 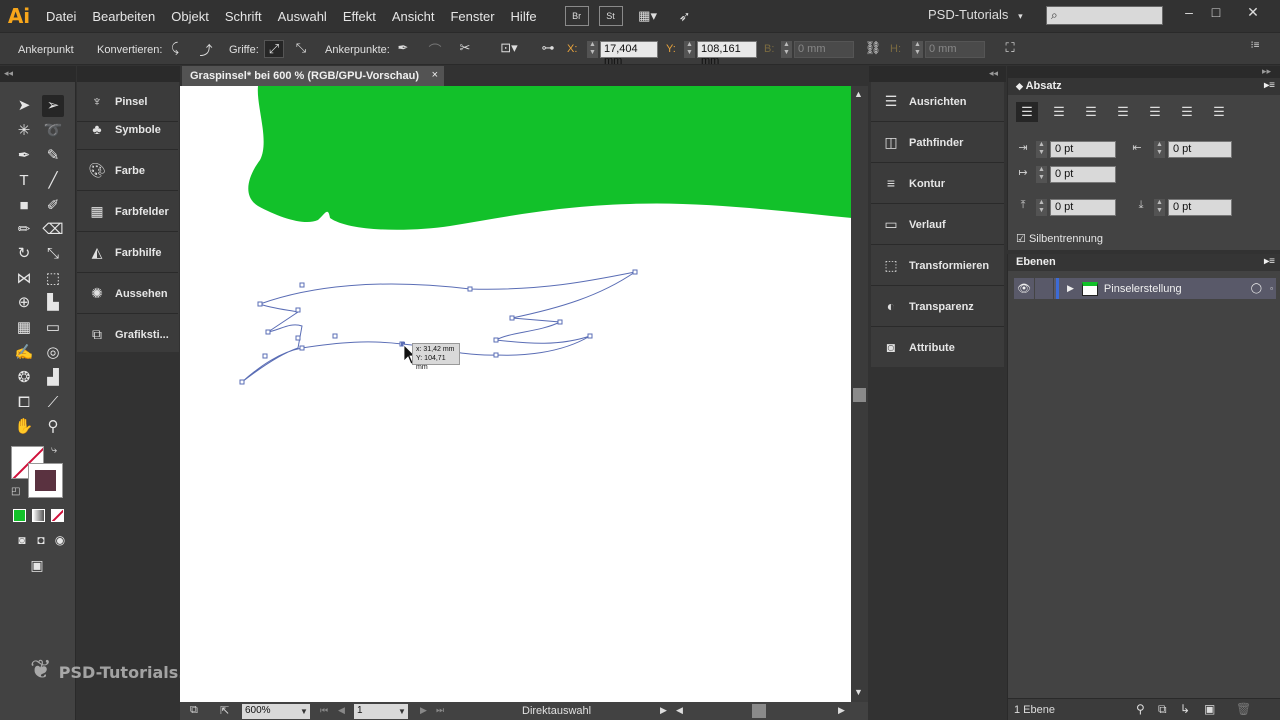 I want to click on trash-icon: 🗑︎, so click(x=1243, y=709).